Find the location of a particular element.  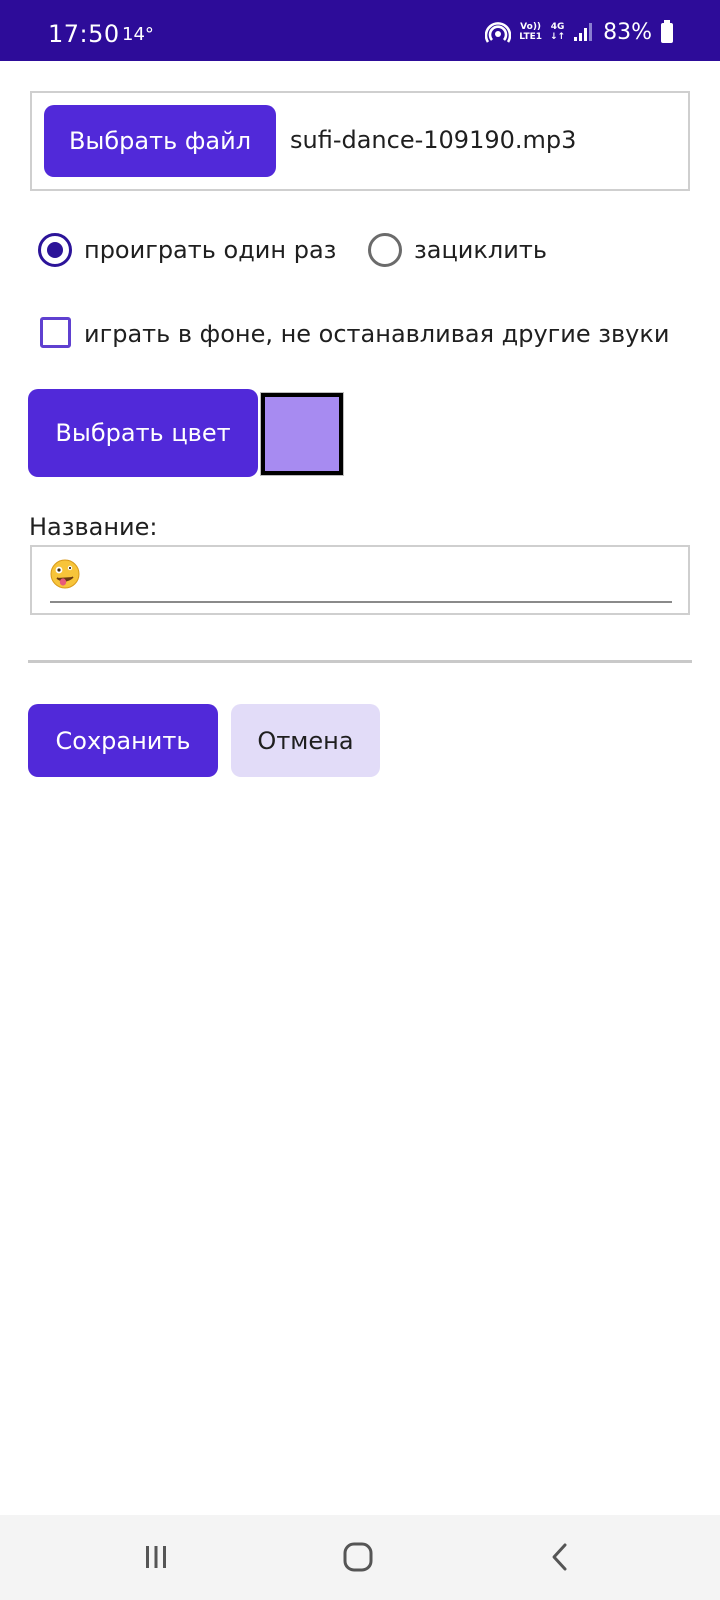

battery-percent: 83% is located at coordinates (627, 32).